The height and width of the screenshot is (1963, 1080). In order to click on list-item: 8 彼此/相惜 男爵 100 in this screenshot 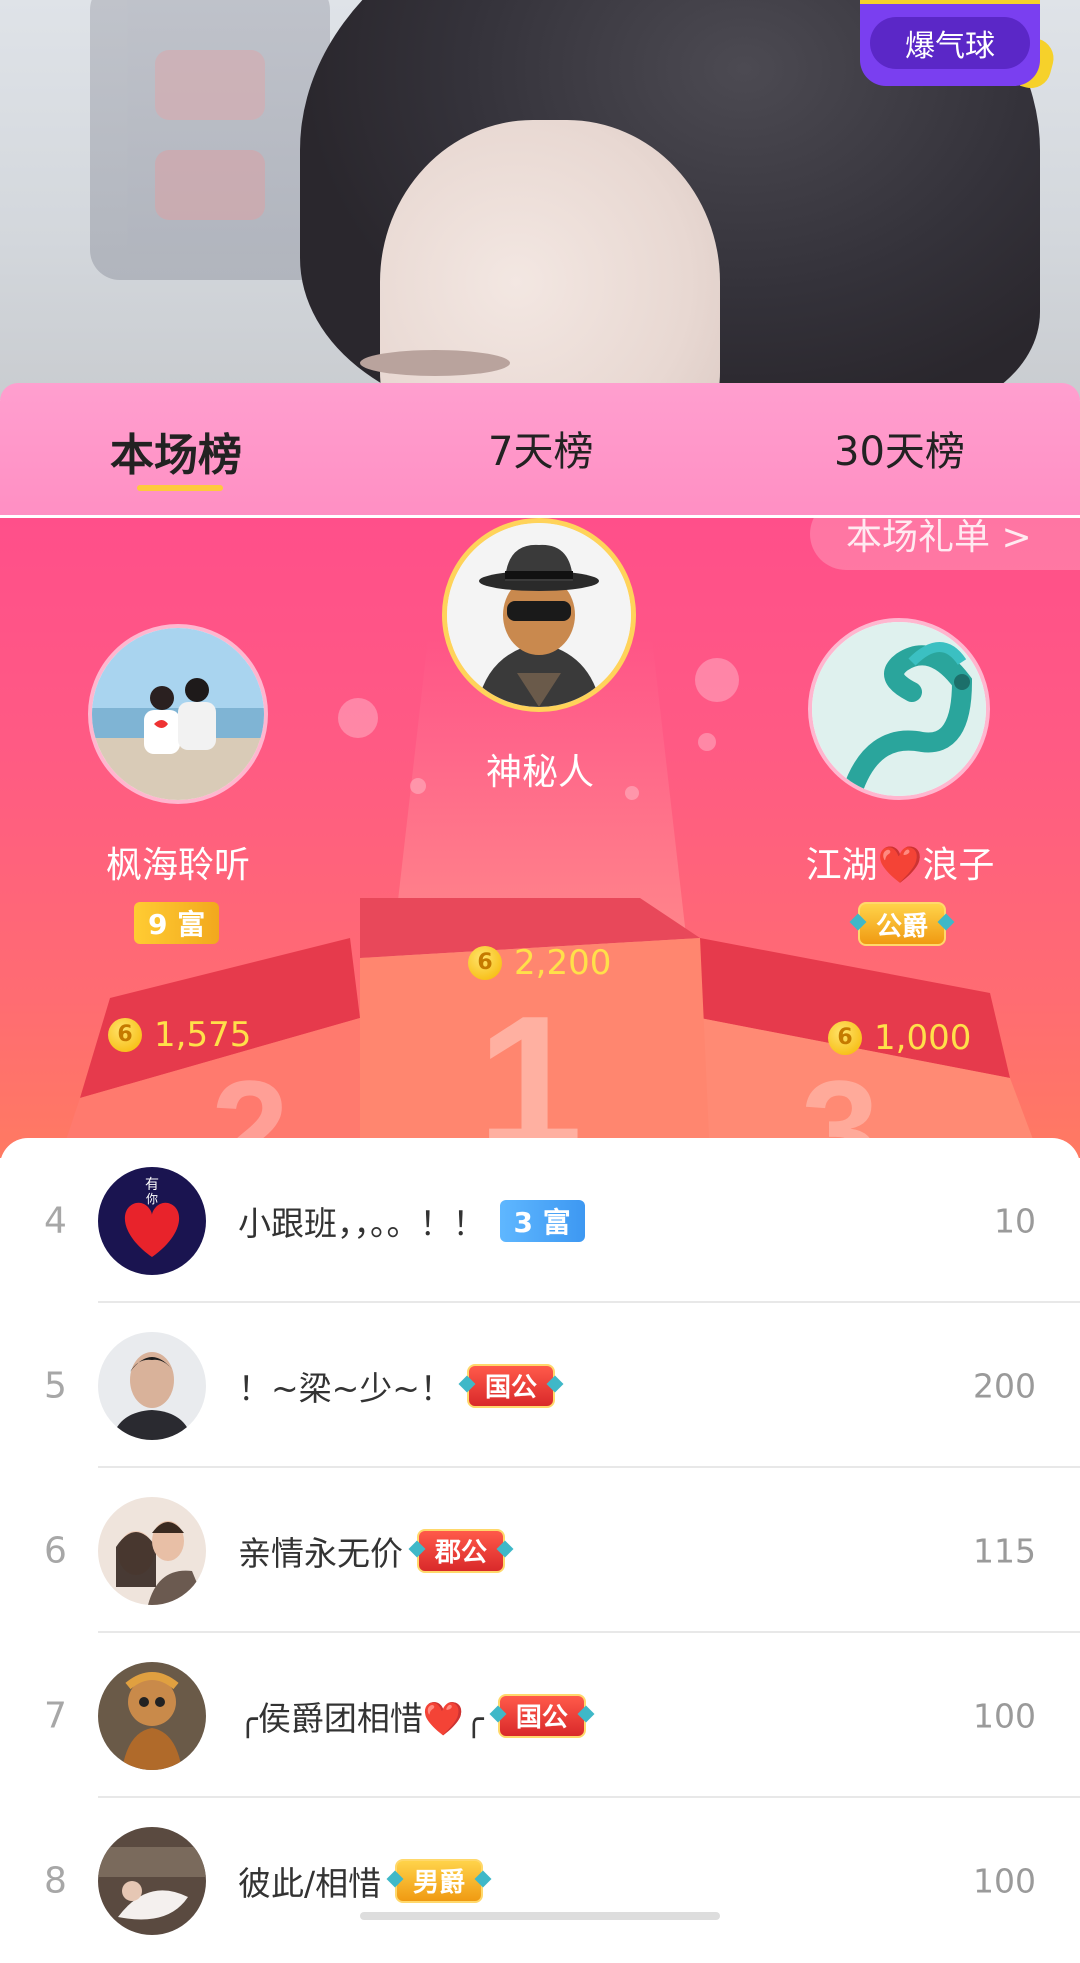, I will do `click(540, 1880)`.